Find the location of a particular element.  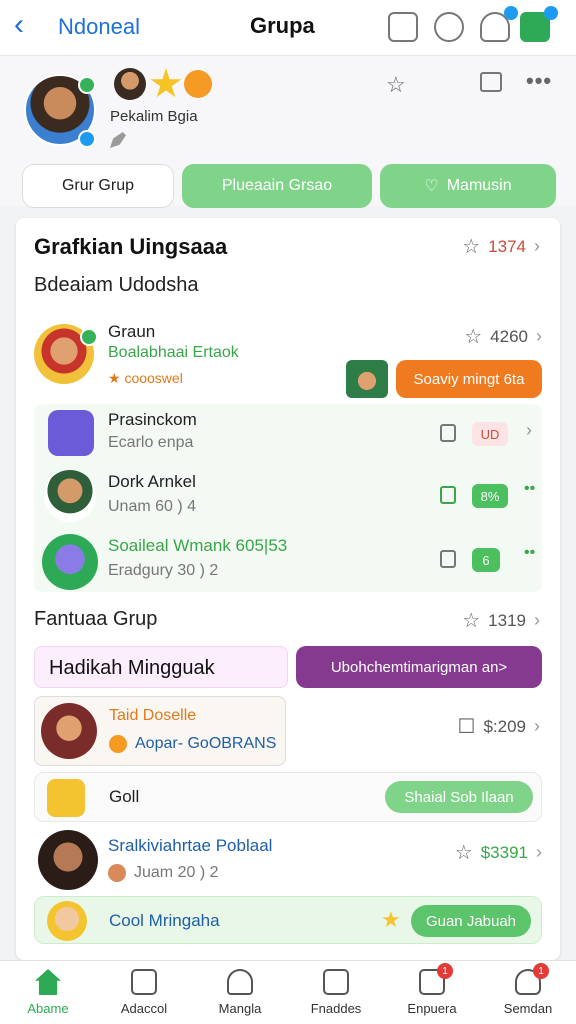

star-icon is located at coordinates (166, 83).